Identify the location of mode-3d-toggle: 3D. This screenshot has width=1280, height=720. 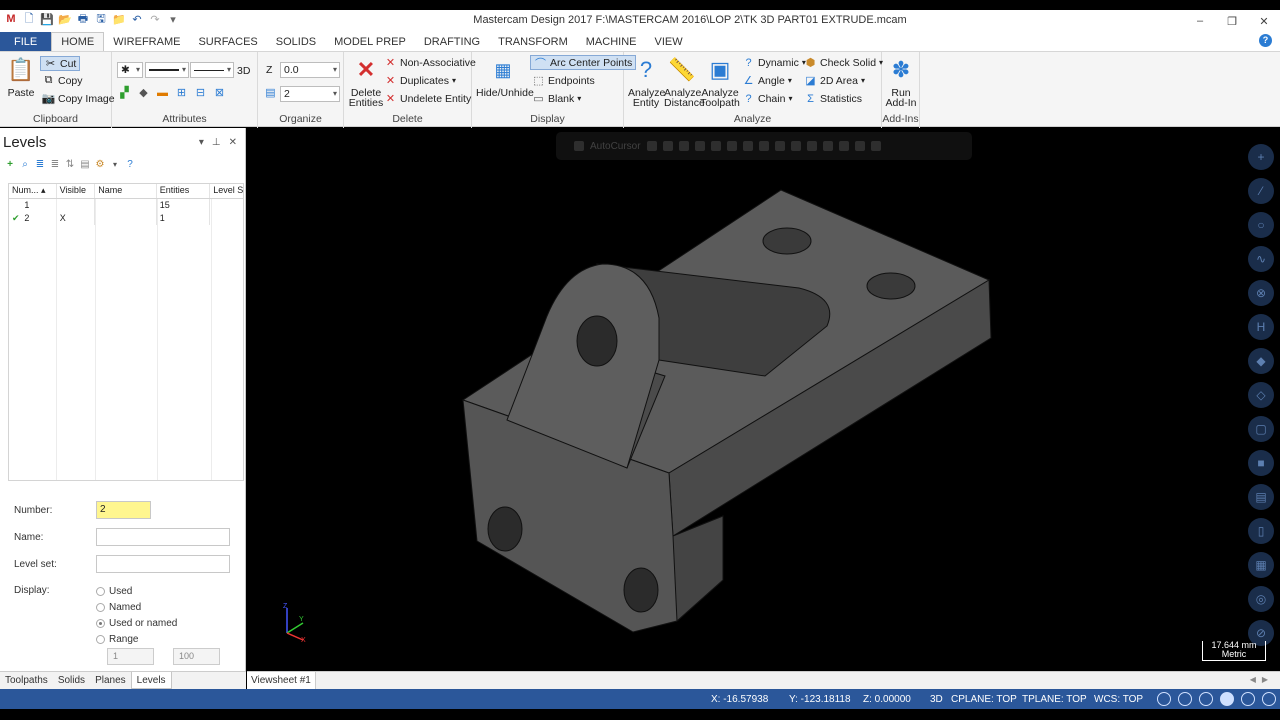
(243, 71).